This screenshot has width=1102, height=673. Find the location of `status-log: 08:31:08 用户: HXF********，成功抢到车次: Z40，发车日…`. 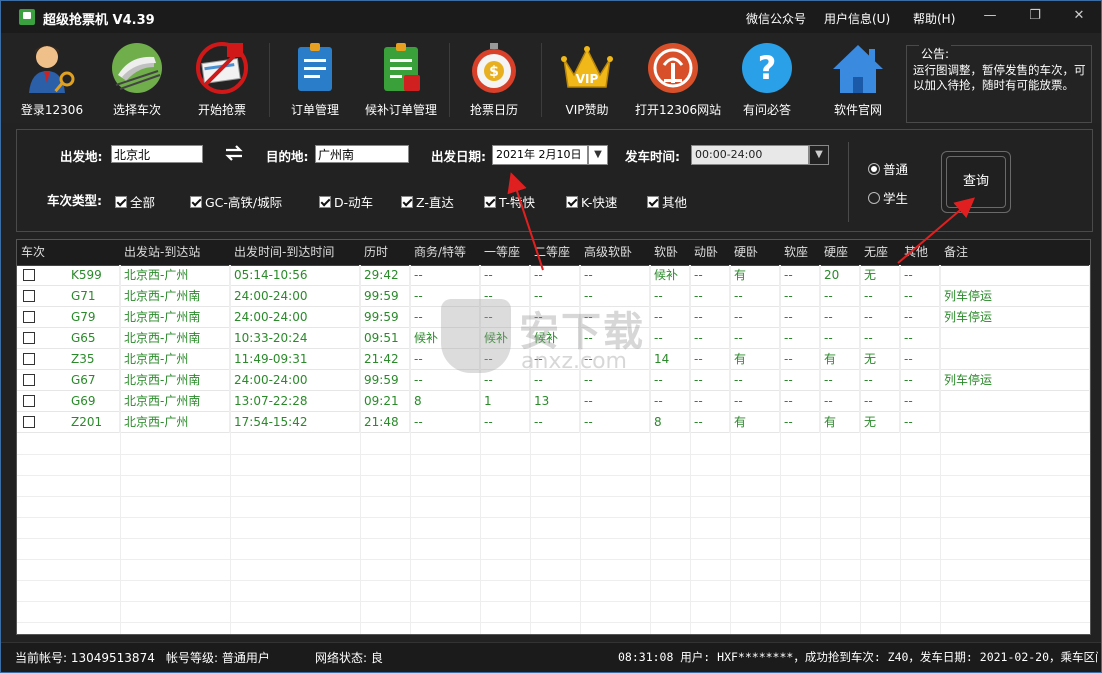

status-log: 08:31:08 用户: HXF********，成功抢到车次: Z40，发车日… is located at coordinates (858, 657).